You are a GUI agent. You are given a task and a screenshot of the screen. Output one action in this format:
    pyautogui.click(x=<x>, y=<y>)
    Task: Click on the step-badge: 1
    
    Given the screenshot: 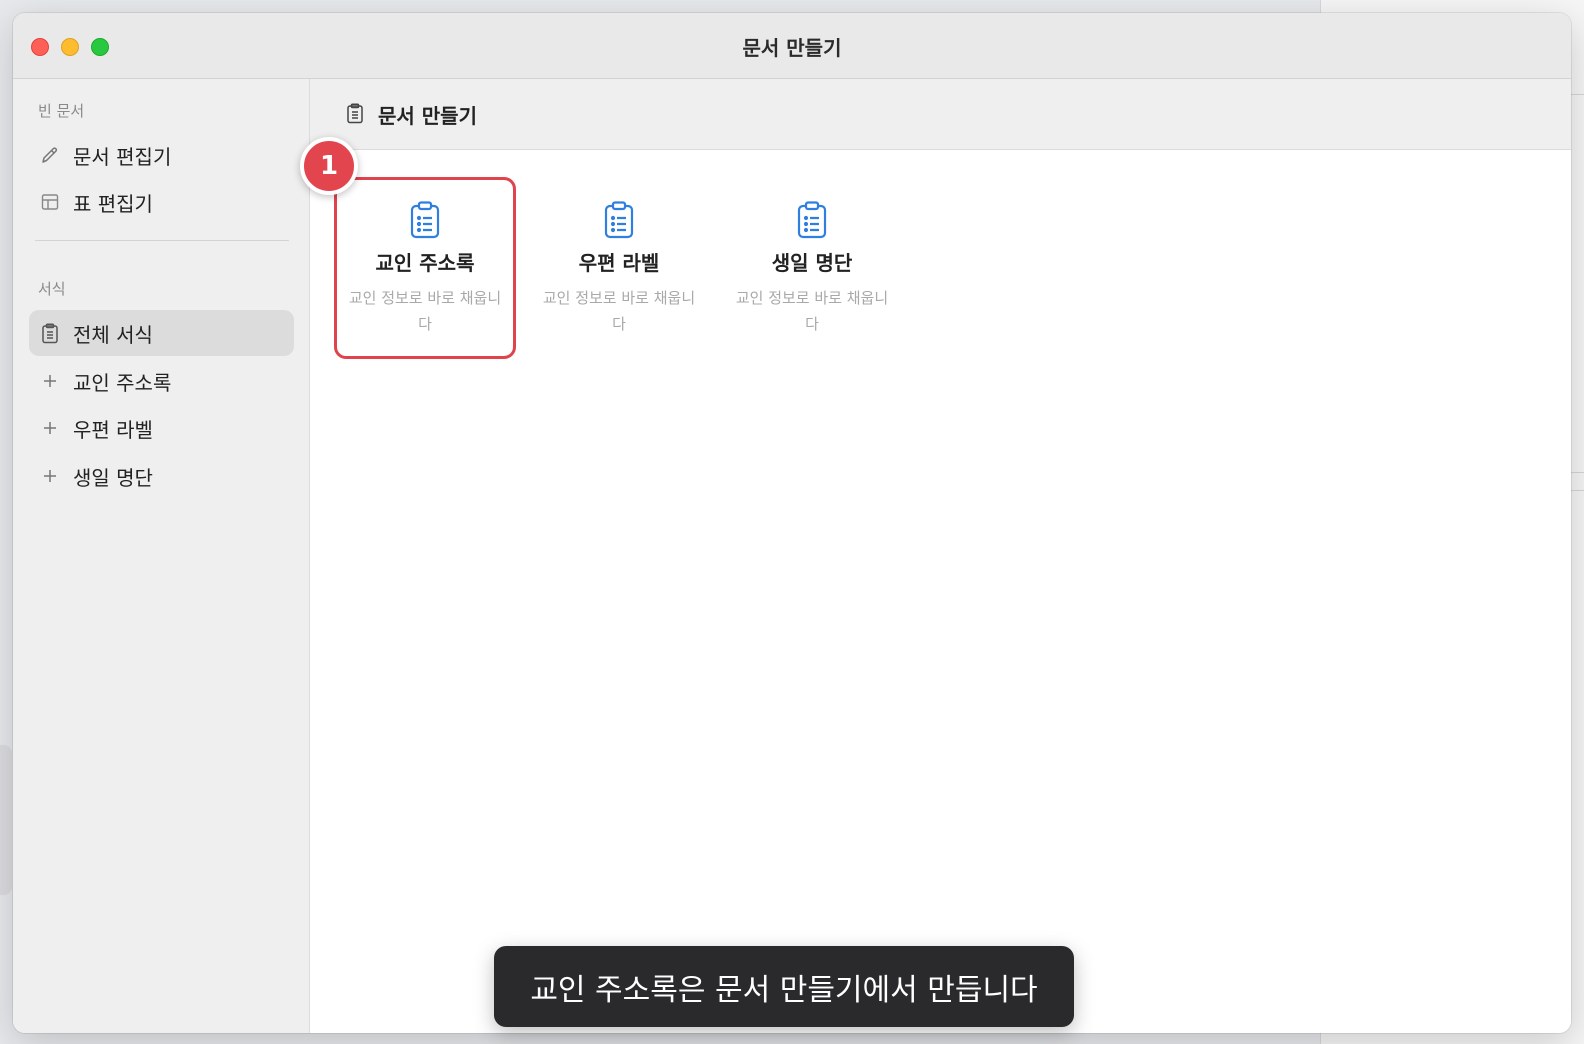 What is the action you would take?
    pyautogui.click(x=329, y=166)
    